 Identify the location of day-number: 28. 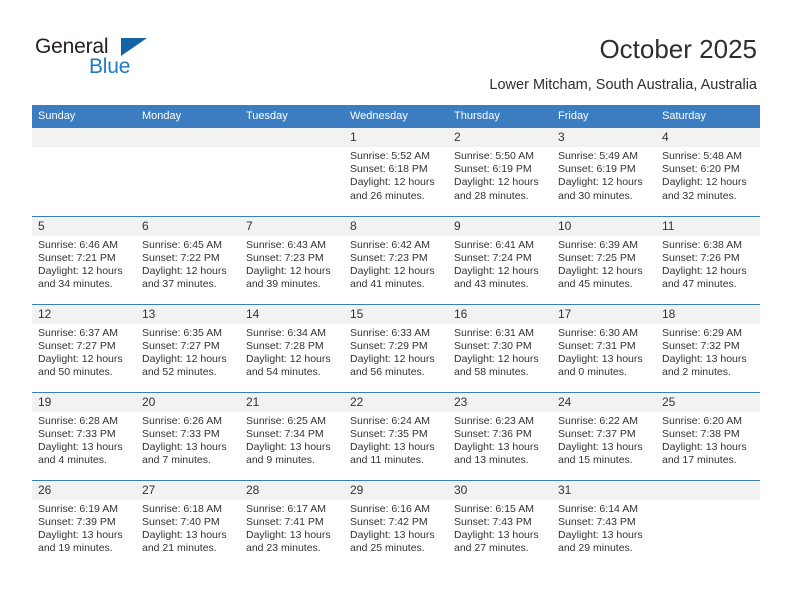
(292, 490).